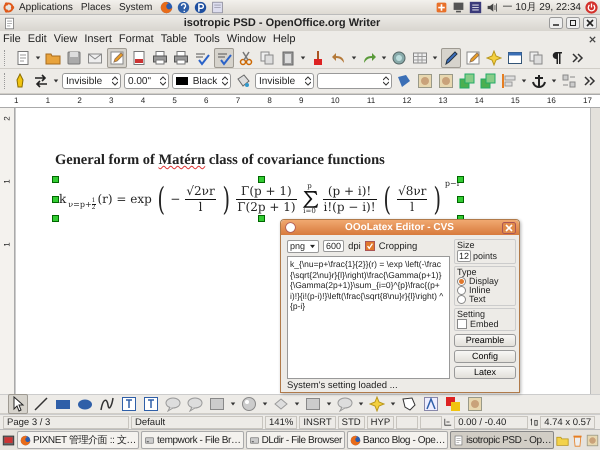  Describe the element at coordinates (8, 7) in the screenshot. I see `ubuntu-logo-icon` at that location.